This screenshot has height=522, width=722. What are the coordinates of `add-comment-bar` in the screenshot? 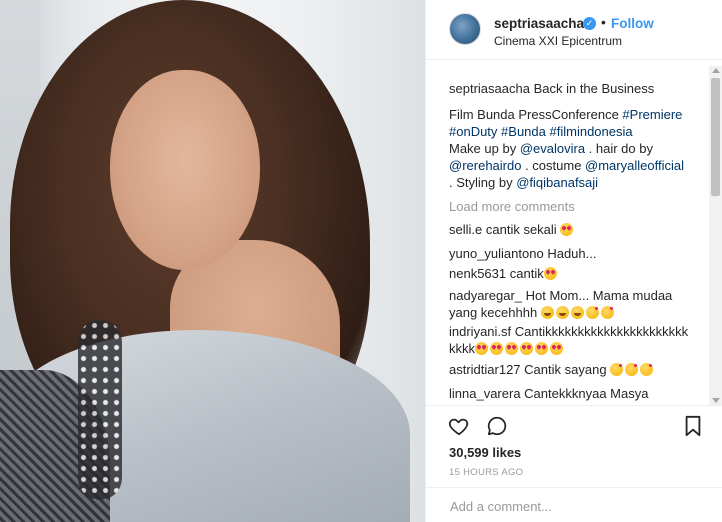 It's located at (574, 504).